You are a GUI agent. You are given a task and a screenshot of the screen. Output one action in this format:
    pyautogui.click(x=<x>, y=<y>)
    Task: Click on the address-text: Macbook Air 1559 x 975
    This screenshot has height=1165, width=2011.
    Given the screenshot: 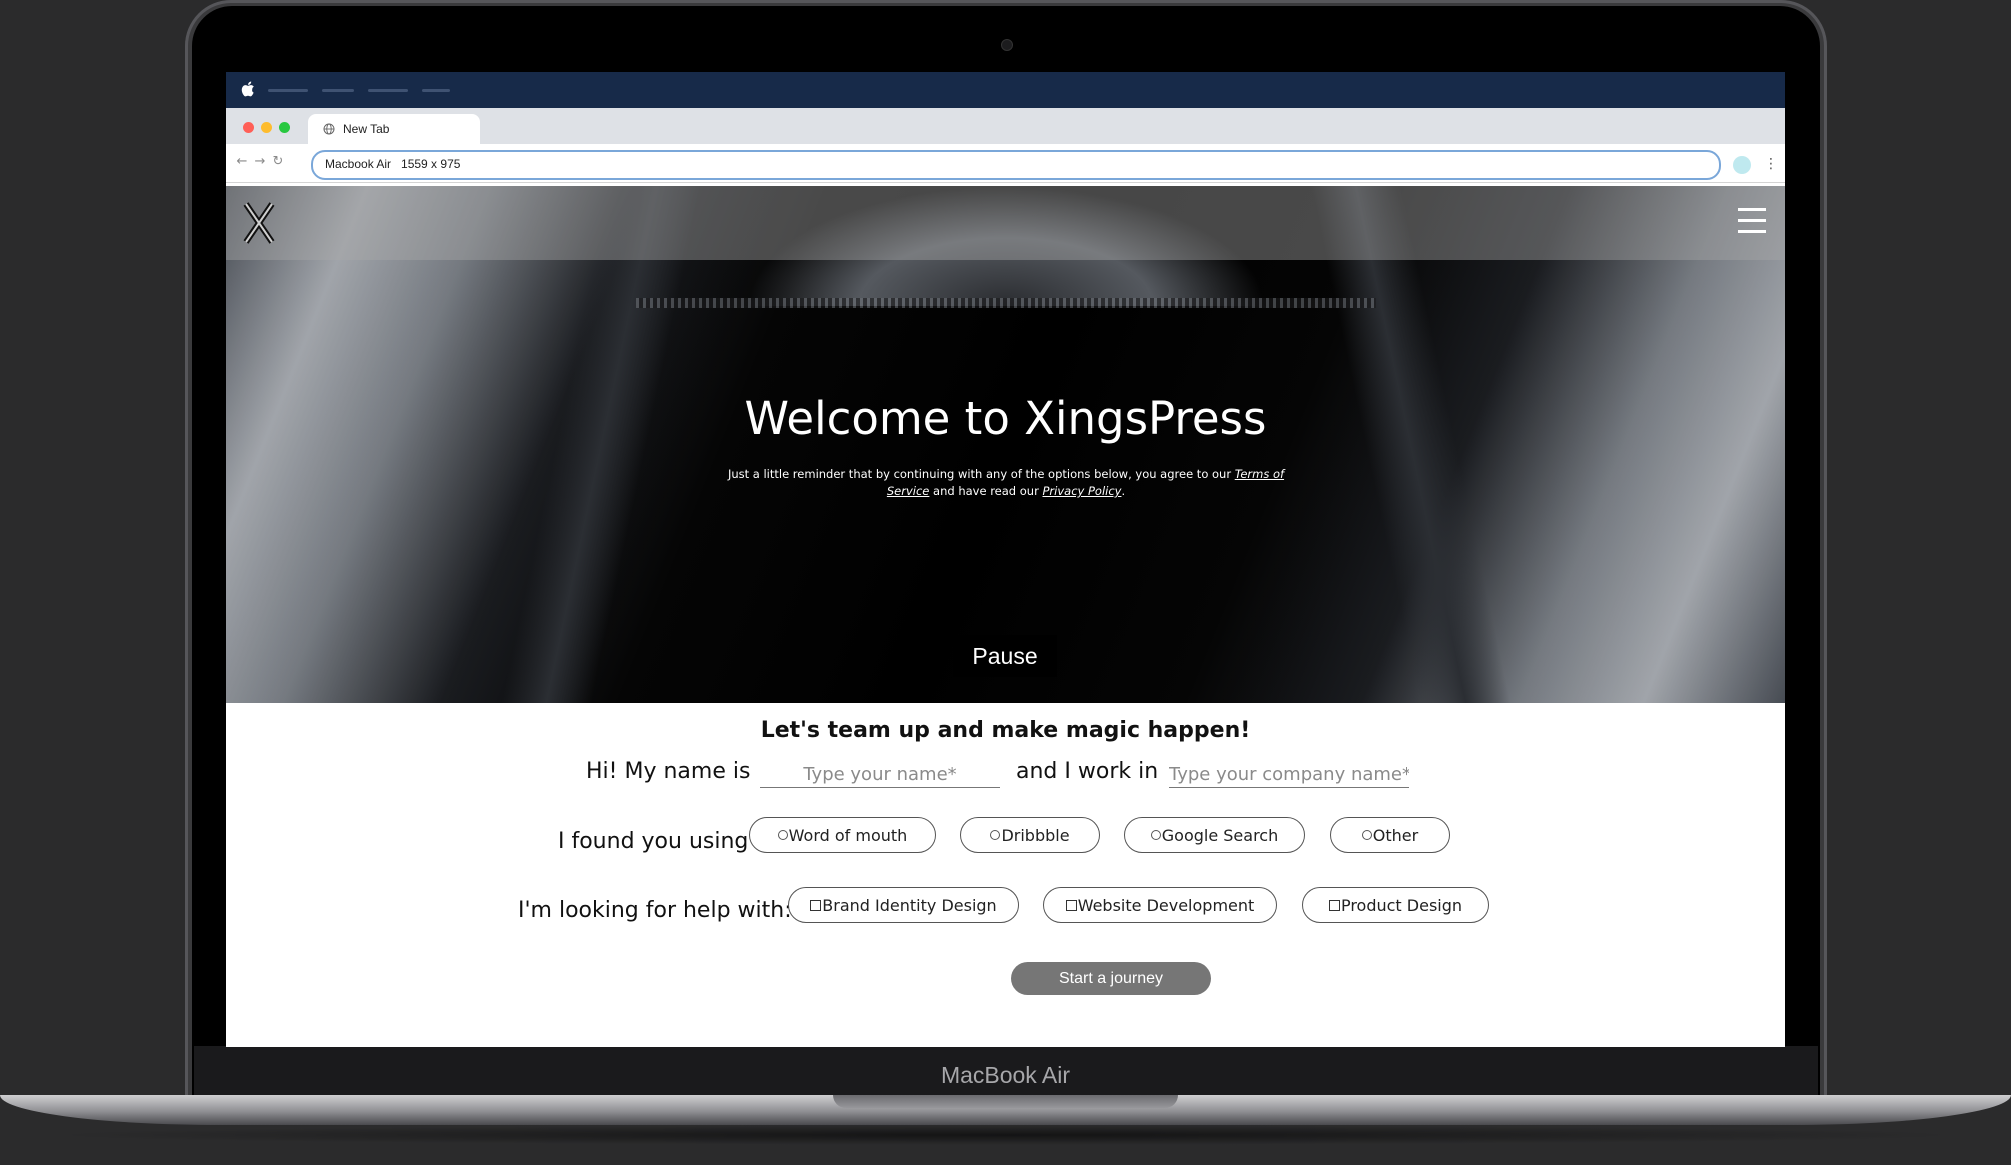 What is the action you would take?
    pyautogui.click(x=393, y=164)
    